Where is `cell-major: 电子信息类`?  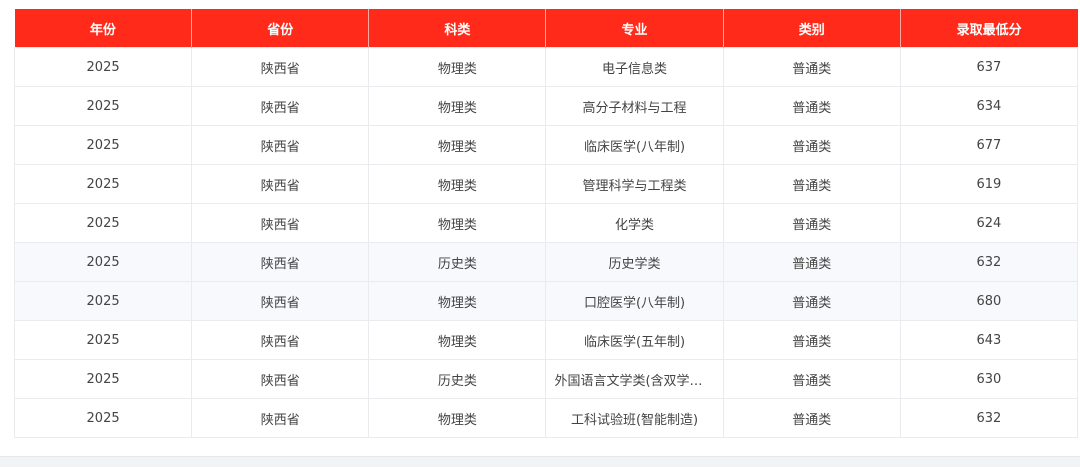 cell-major: 电子信息类 is located at coordinates (634, 67).